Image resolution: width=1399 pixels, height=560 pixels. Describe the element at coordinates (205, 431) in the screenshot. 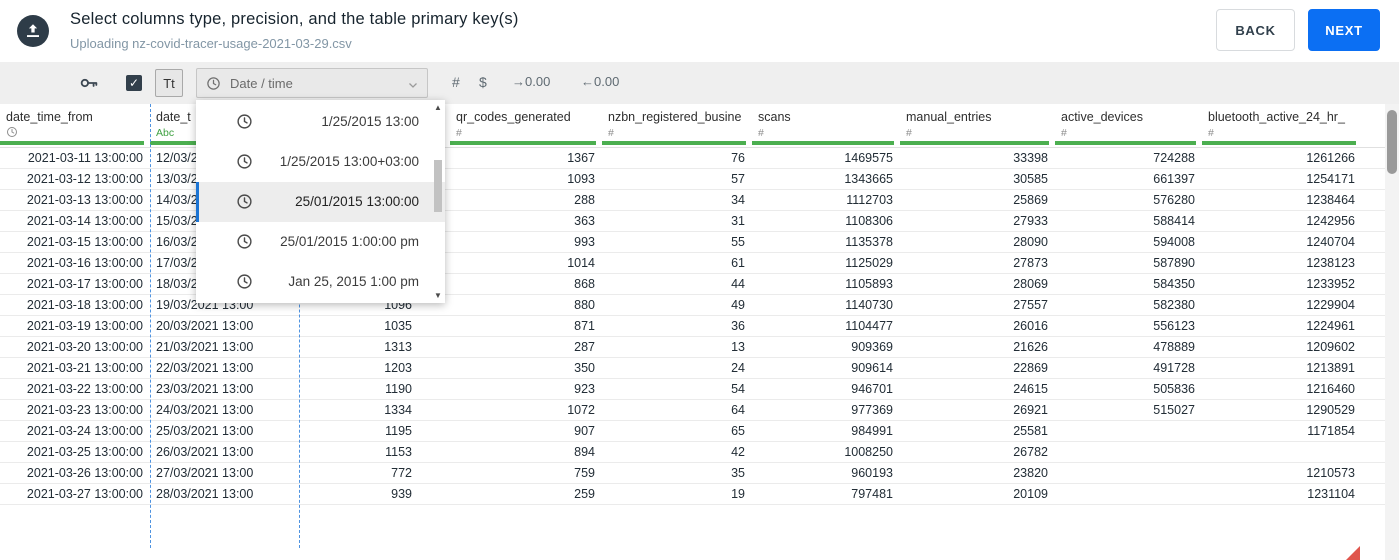

I see `table-cell: 25/03/2021 13:00` at that location.